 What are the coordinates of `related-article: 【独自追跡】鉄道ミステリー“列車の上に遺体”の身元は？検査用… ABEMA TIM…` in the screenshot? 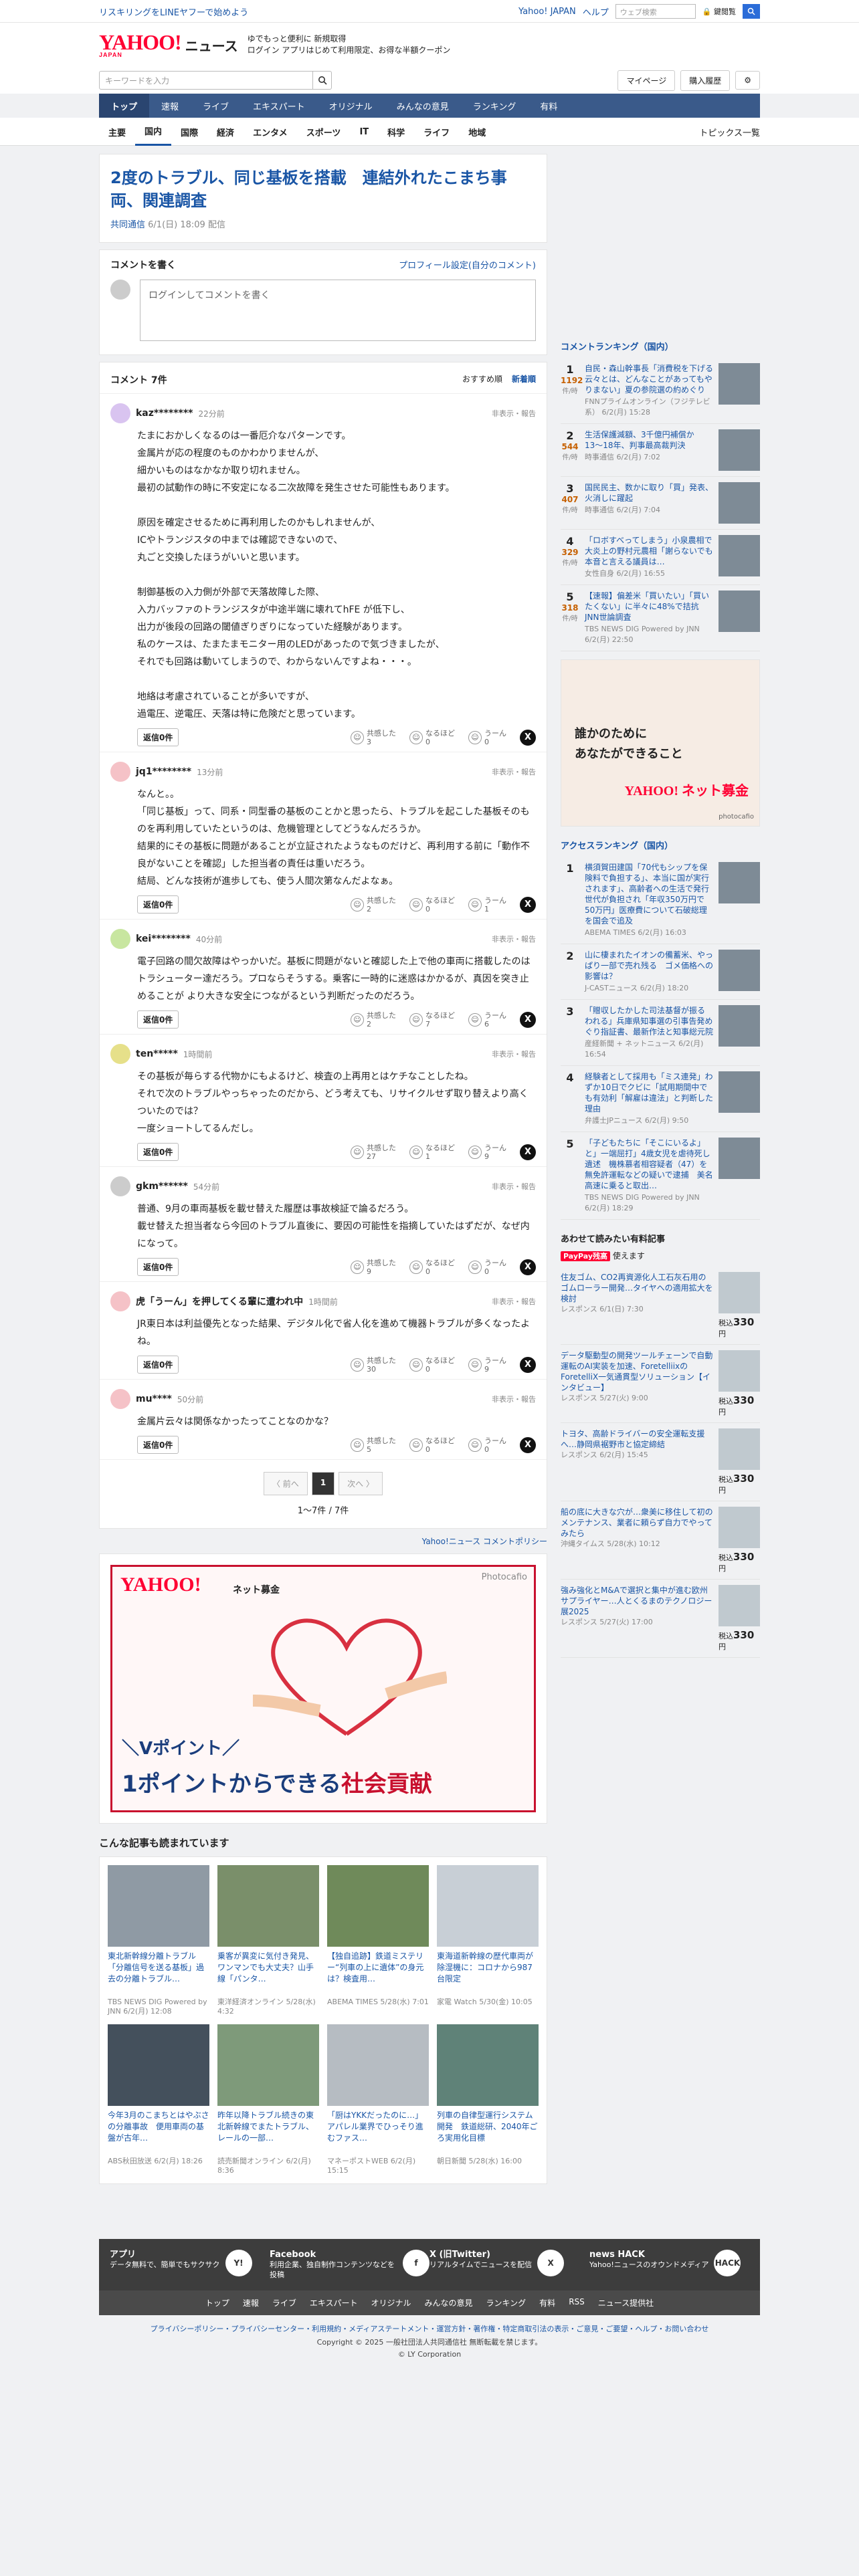 It's located at (378, 1940).